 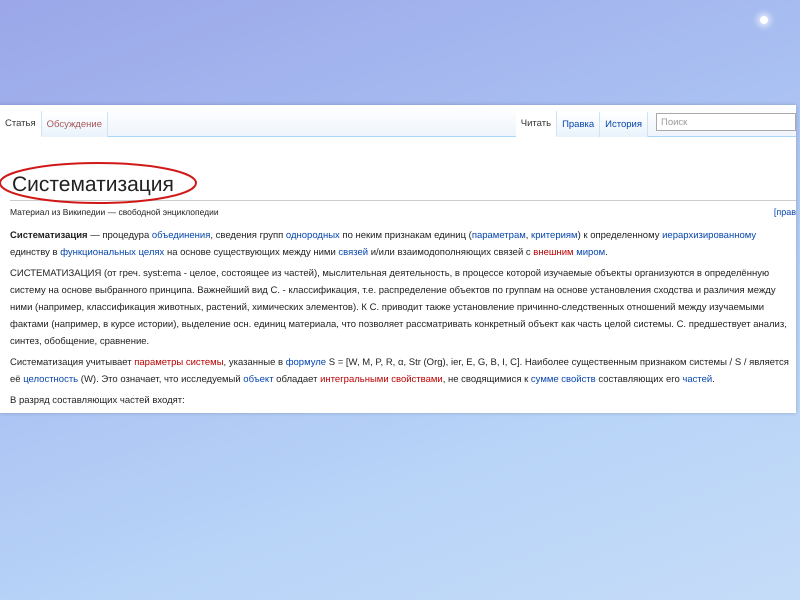 I want to click on article-link: параметрам, so click(x=499, y=235).